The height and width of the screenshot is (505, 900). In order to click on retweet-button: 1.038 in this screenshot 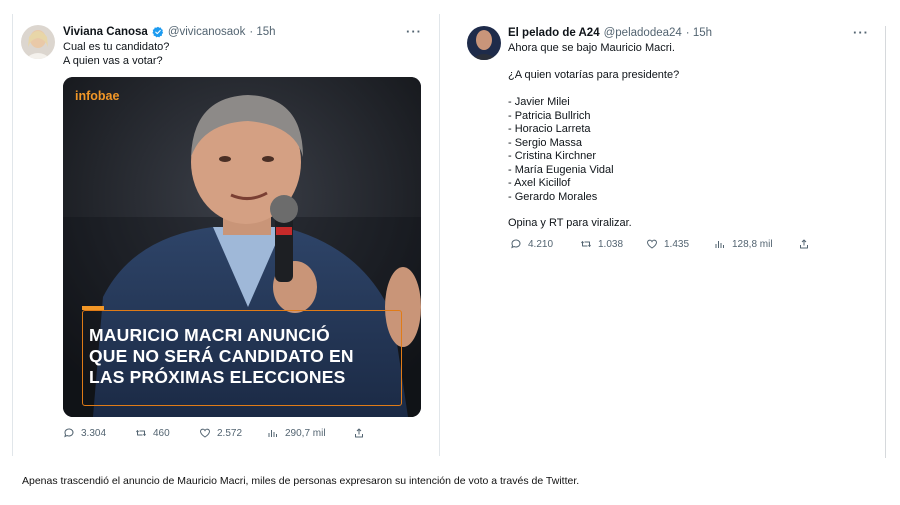, I will do `click(613, 244)`.